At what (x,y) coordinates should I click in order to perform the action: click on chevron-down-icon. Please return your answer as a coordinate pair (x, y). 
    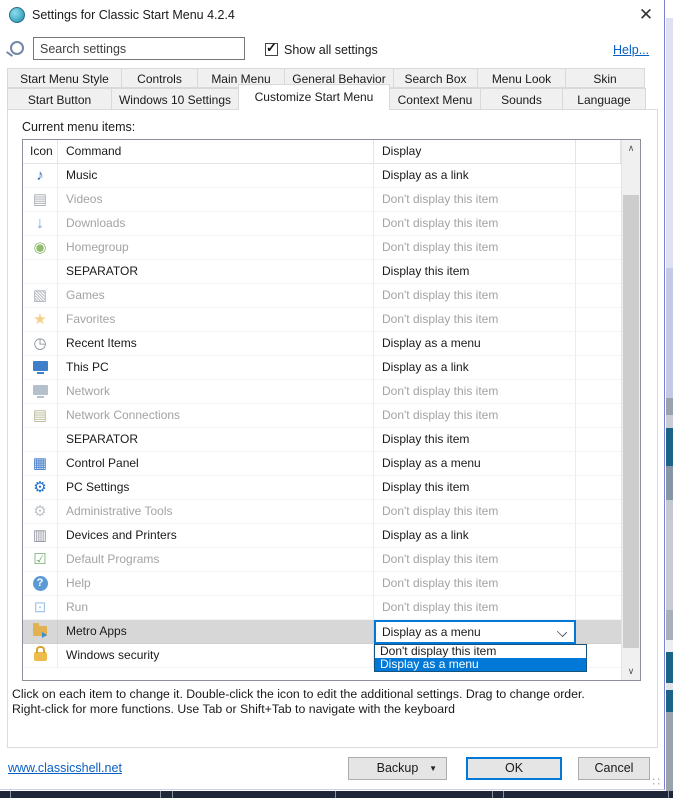
    Looking at the image, I should click on (562, 632).